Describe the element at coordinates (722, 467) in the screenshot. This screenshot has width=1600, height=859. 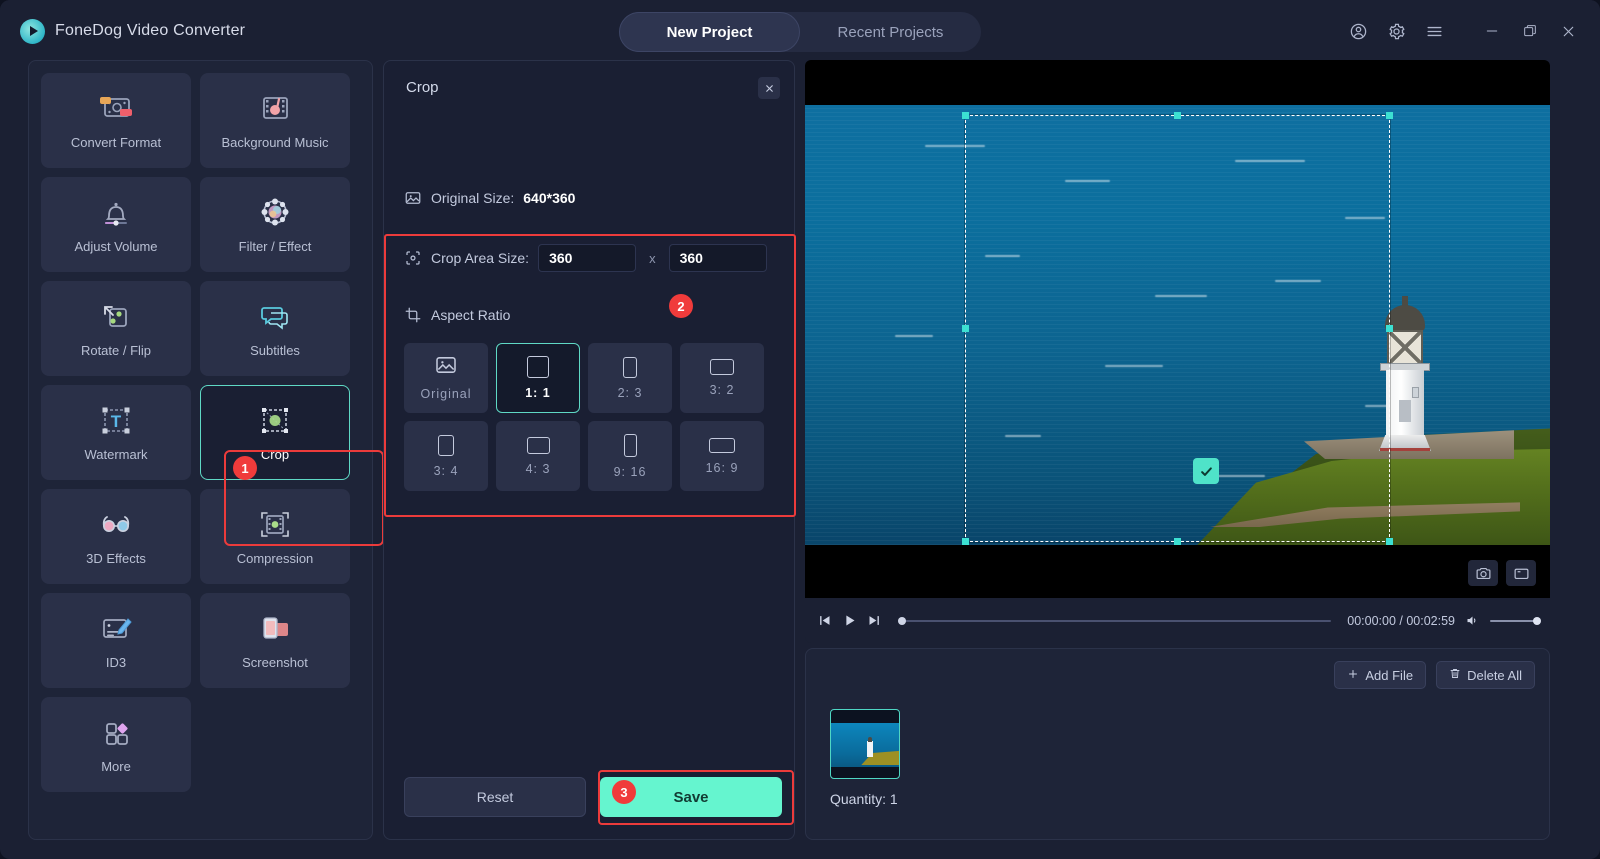
I see `aspect-ratio-label: 16: 9` at that location.